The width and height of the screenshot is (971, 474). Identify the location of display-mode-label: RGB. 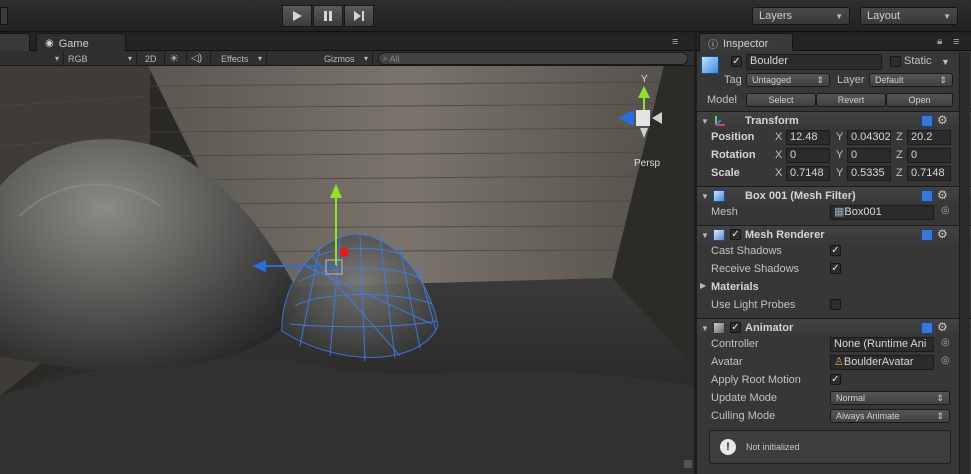
(78, 58).